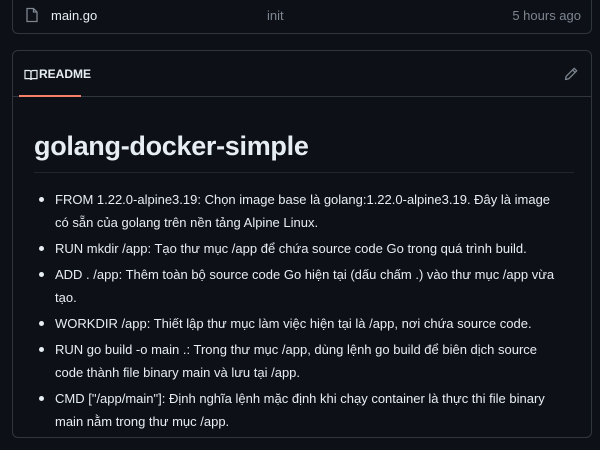 The image size is (600, 450). Describe the element at coordinates (65, 74) in the screenshot. I see `readme-tab-label: README` at that location.